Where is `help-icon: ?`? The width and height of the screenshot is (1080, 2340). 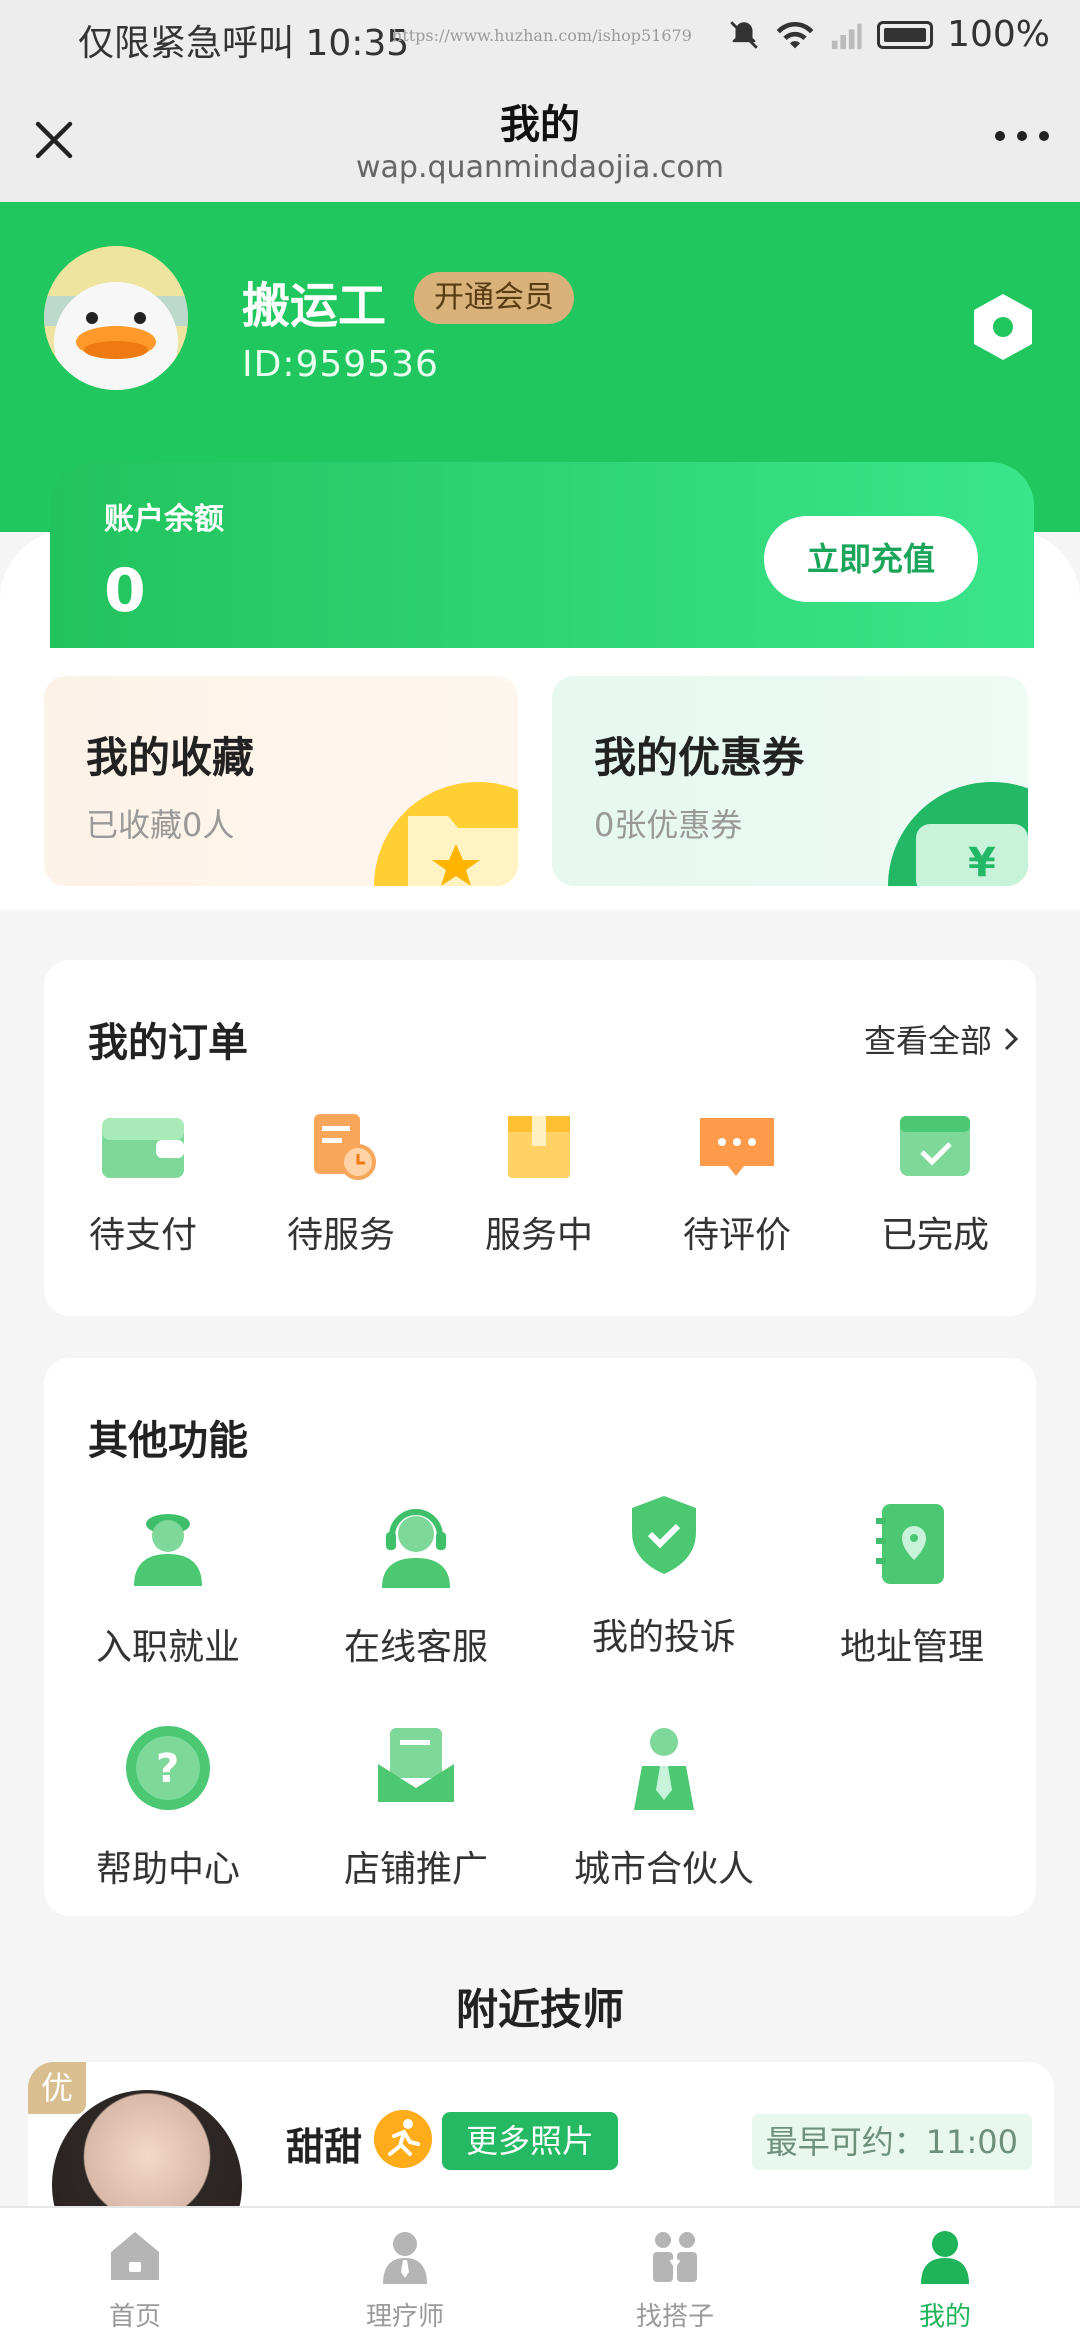 help-icon: ? is located at coordinates (168, 1768).